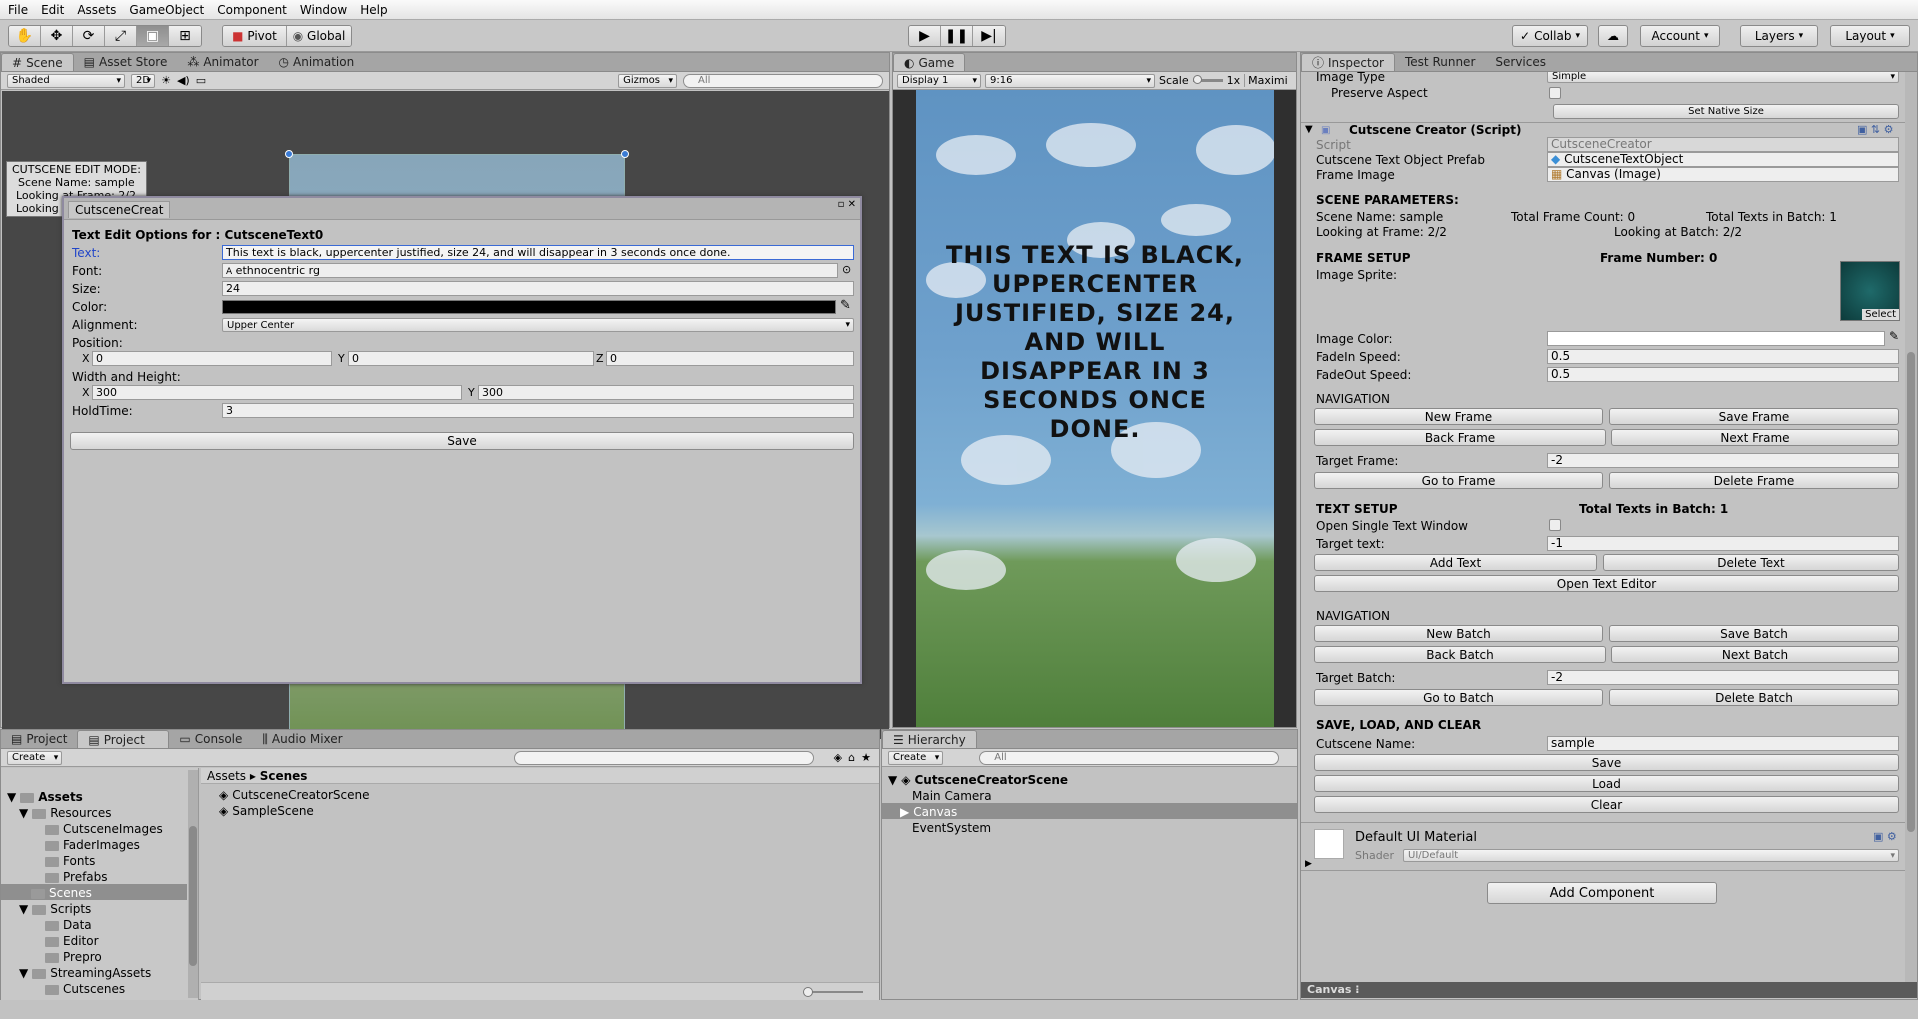 This screenshot has width=1918, height=1019. What do you see at coordinates (1723, 356) in the screenshot?
I see `fadein-input: 0.5` at bounding box center [1723, 356].